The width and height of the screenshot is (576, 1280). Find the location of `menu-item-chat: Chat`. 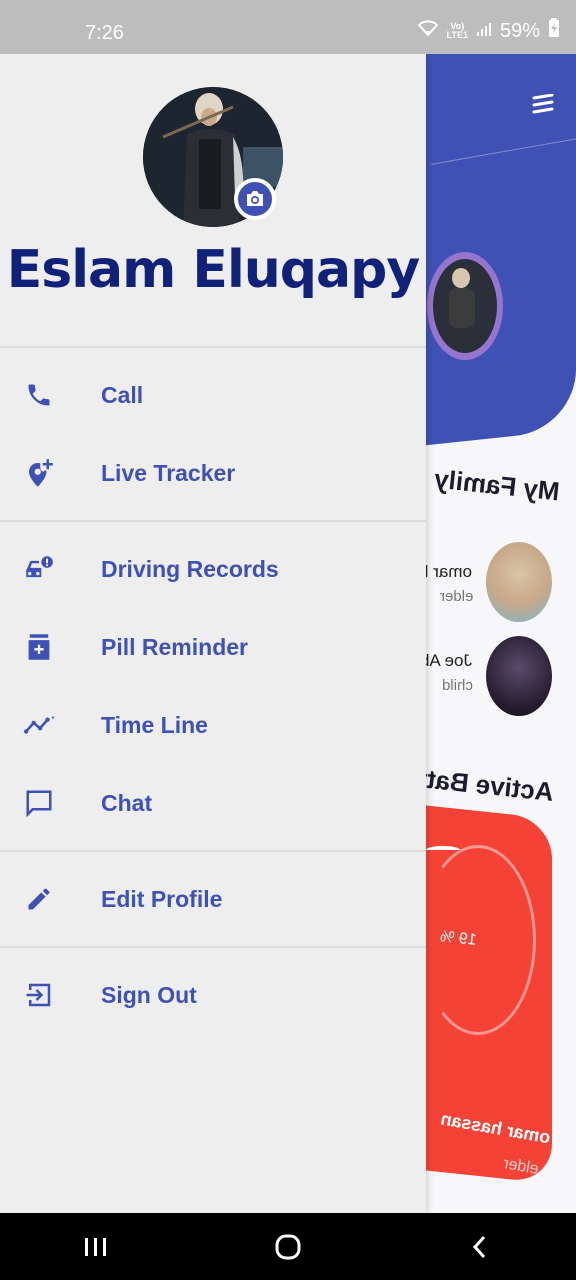

menu-item-chat: Chat is located at coordinates (213, 803).